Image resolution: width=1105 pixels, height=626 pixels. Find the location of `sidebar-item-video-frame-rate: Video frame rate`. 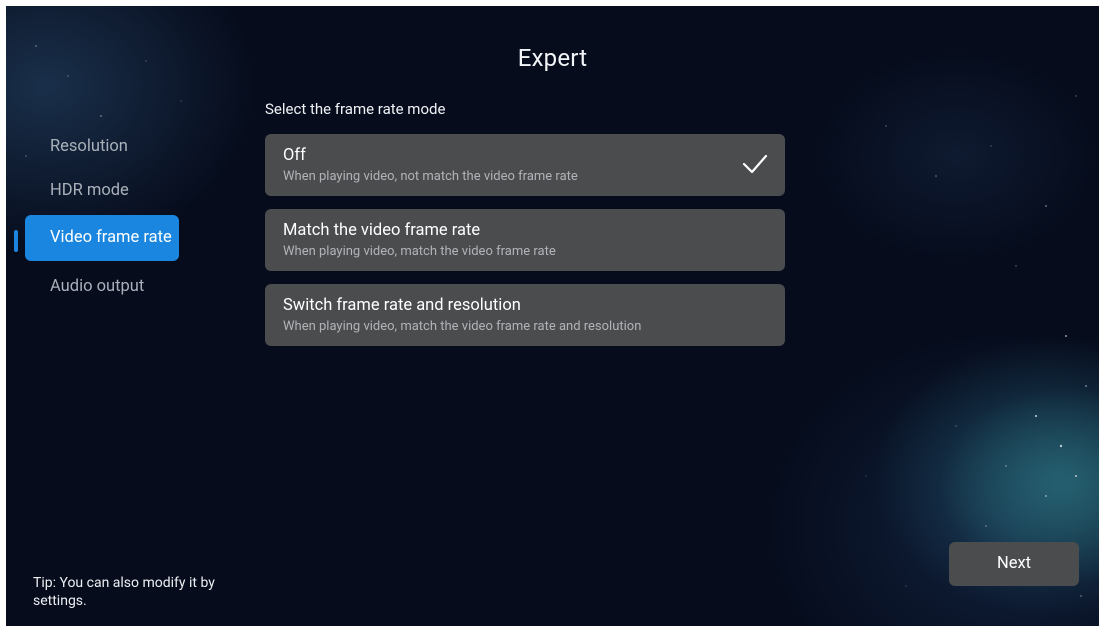

sidebar-item-video-frame-rate: Video frame rate is located at coordinates (102, 238).